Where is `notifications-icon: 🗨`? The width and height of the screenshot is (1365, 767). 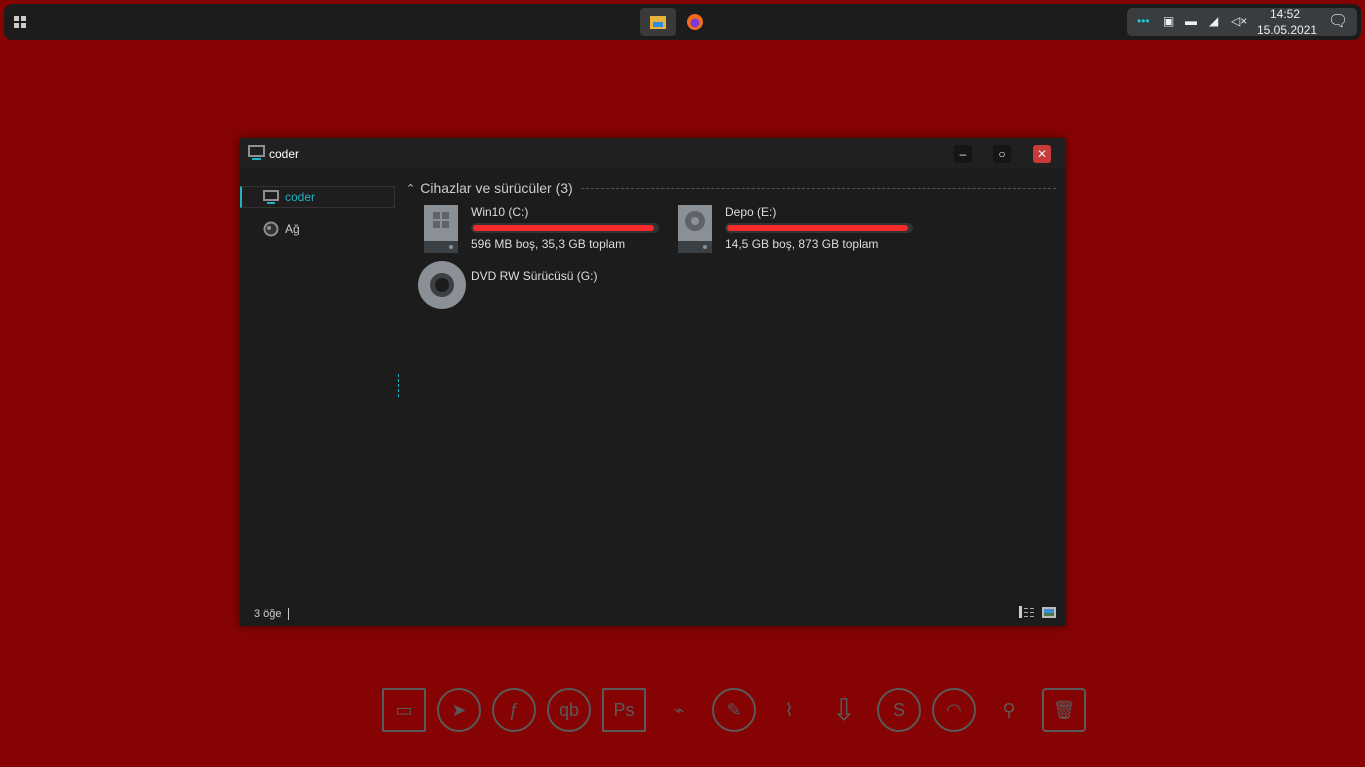
notifications-icon: 🗨 is located at coordinates (1338, 21).